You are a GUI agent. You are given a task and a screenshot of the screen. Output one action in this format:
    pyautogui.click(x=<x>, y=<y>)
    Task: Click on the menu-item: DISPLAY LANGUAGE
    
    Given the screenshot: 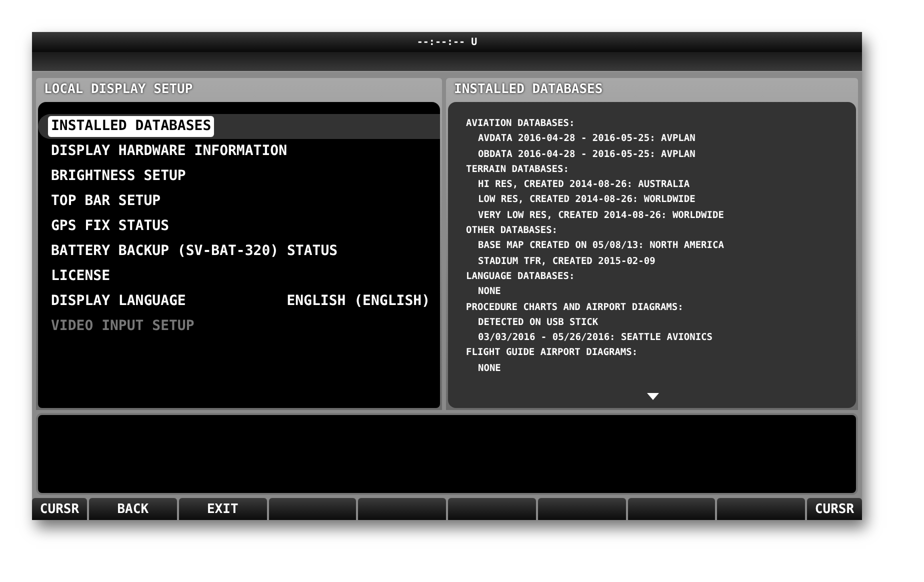 What is the action you would take?
    pyautogui.click(x=118, y=301)
    